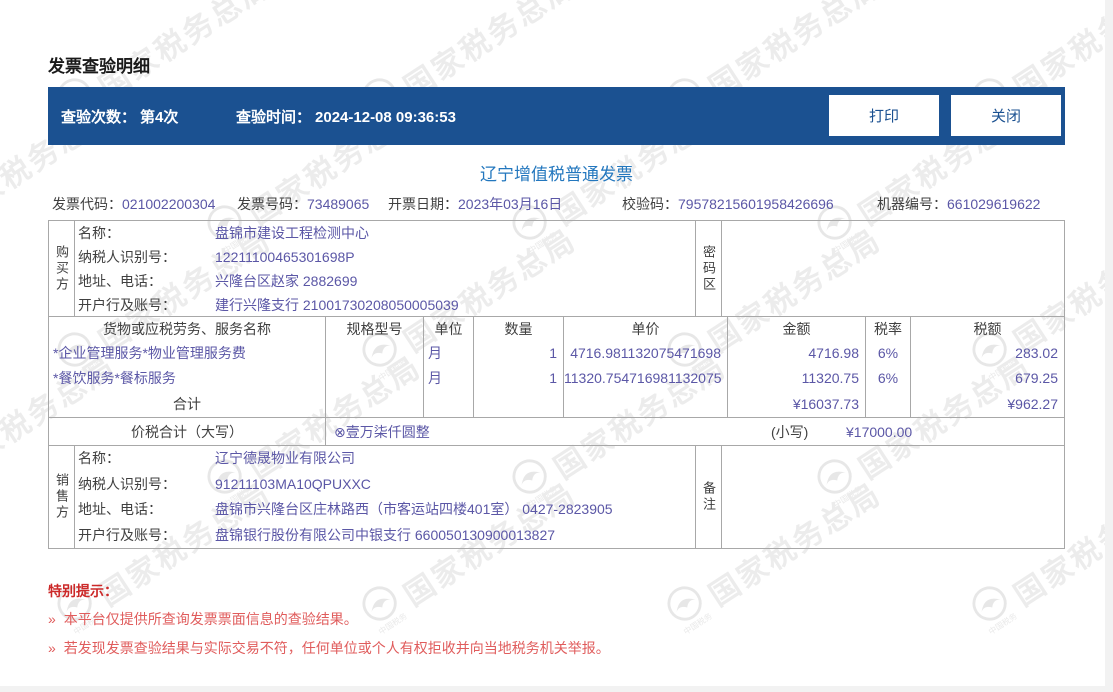 The image size is (1113, 692). What do you see at coordinates (336, 648) in the screenshot?
I see `notice-item-text: 若发现发票查验结果与实际交易不符，任何单位或个人有权拒收并向当地税务机关举报。` at bounding box center [336, 648].